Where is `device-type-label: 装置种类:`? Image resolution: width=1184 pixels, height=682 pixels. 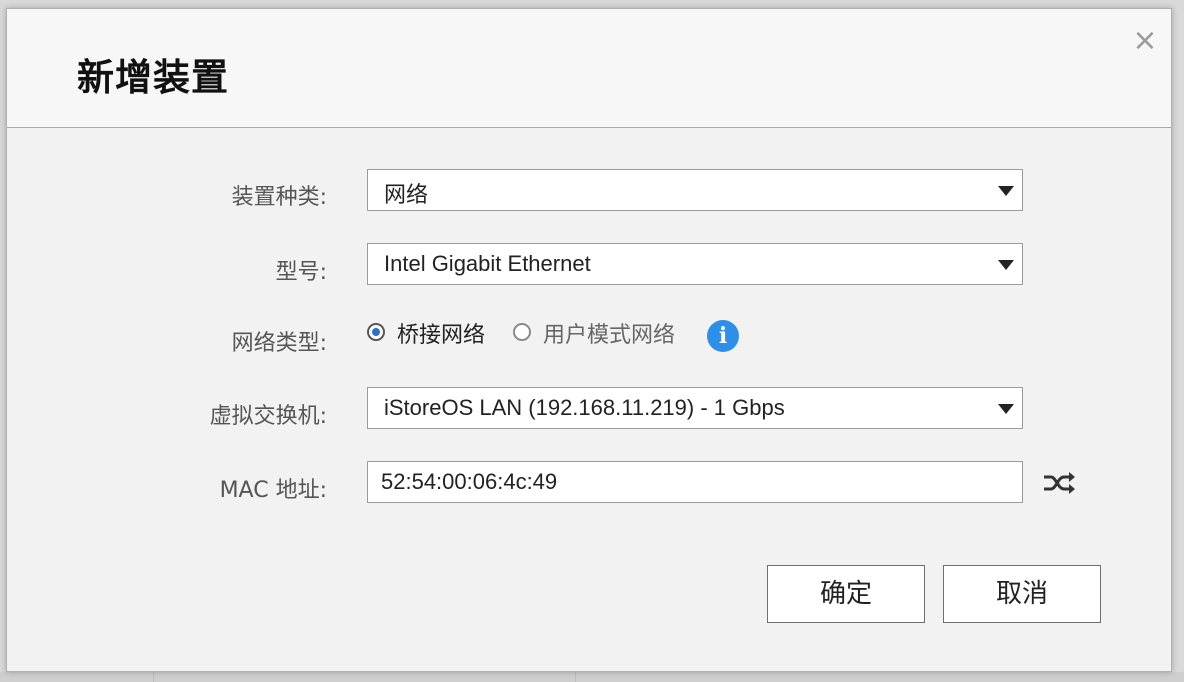
device-type-label: 装置种类: is located at coordinates (279, 197).